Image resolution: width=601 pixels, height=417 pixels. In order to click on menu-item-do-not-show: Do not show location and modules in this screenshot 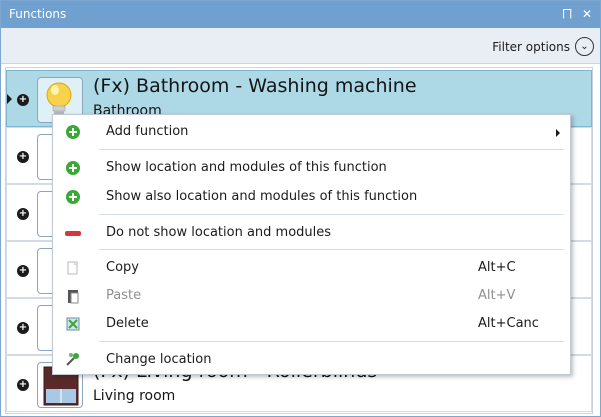, I will do `click(311, 233)`.